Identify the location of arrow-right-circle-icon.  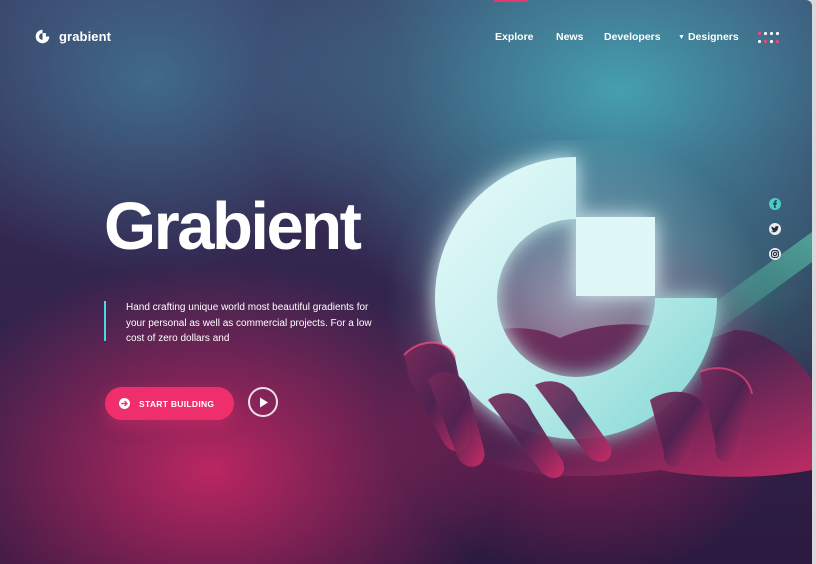
(124, 403).